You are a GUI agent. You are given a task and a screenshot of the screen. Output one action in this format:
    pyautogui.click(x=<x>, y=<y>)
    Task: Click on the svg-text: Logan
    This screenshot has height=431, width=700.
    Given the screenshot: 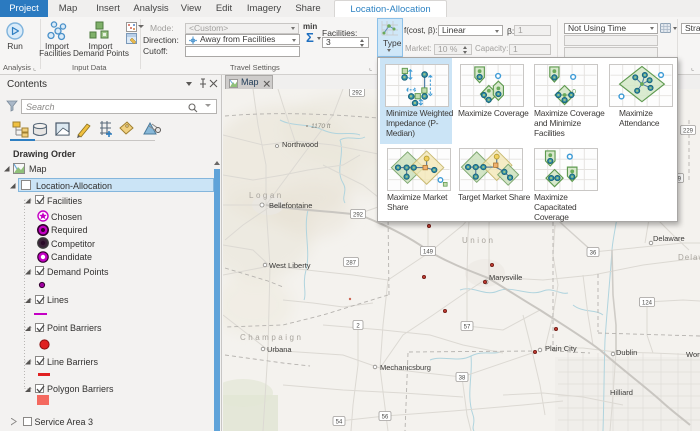 What is the action you would take?
    pyautogui.click(x=266, y=195)
    